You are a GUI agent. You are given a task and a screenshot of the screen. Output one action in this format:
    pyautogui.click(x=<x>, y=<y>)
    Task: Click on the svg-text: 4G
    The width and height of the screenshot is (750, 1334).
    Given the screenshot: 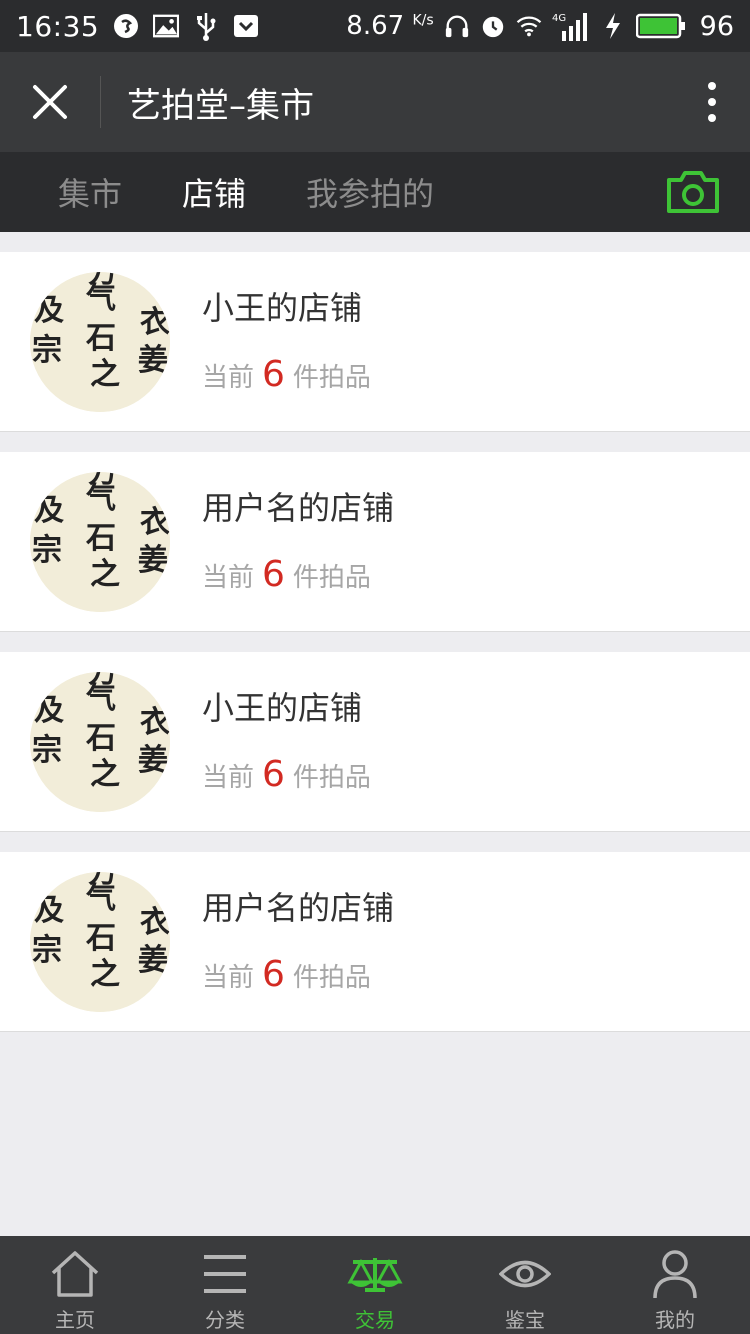 What is the action you would take?
    pyautogui.click(x=559, y=18)
    